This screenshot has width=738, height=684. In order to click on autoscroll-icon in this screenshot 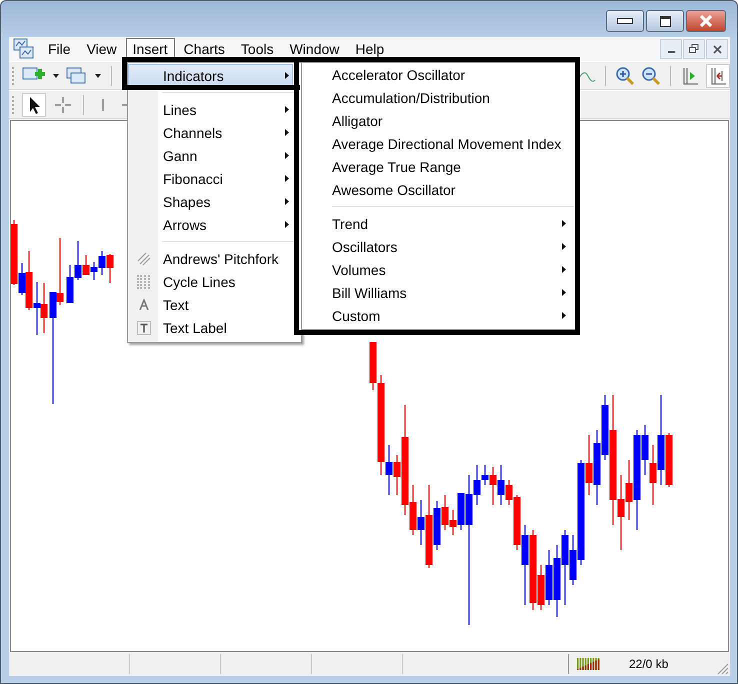, I will do `click(718, 76)`.